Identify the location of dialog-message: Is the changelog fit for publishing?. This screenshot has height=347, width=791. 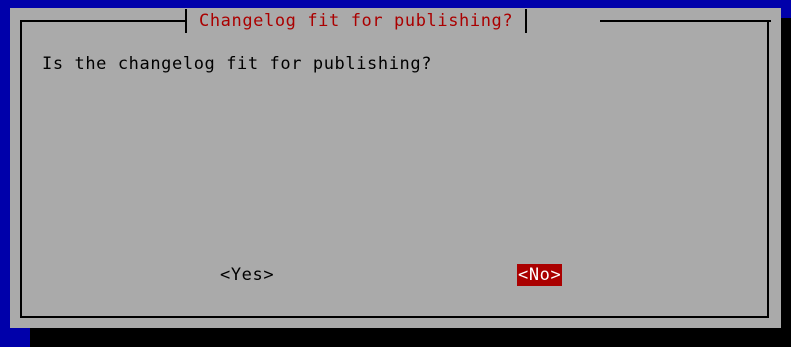
(237, 64).